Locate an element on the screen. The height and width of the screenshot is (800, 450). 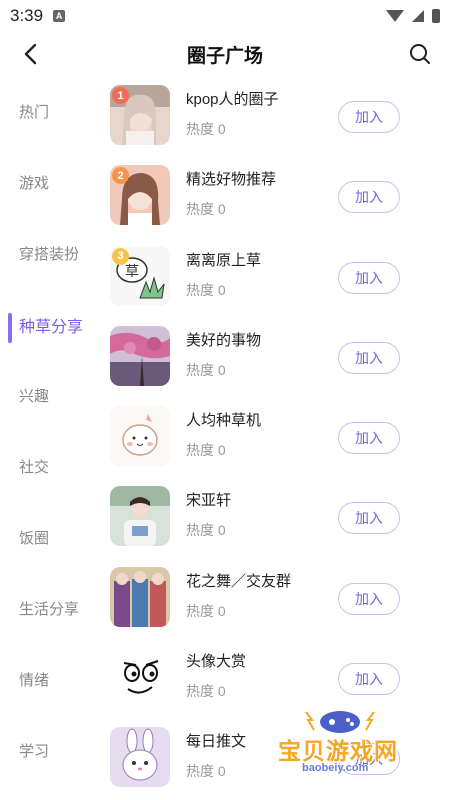
header: 圈子广场 is located at coordinates (225, 54).